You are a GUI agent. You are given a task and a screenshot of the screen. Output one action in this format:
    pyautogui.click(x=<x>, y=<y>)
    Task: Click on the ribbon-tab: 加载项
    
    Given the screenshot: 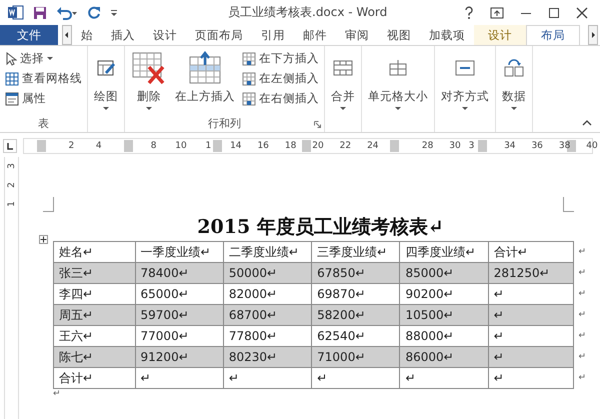 What is the action you would take?
    pyautogui.click(x=447, y=35)
    